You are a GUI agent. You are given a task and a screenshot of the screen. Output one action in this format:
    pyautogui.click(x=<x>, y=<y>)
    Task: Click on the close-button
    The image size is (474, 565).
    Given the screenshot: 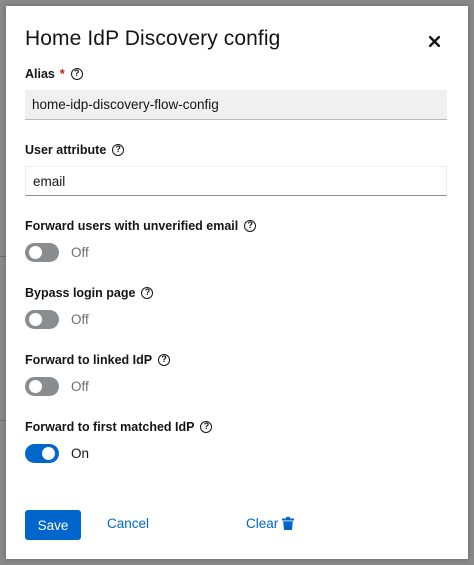 What is the action you would take?
    pyautogui.click(x=434, y=41)
    